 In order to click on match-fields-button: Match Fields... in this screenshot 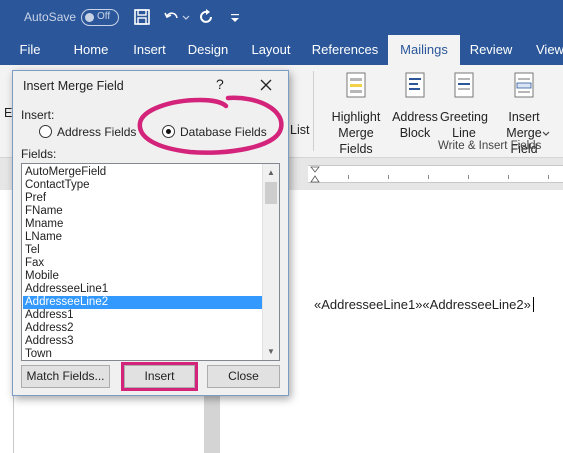, I will do `click(65, 376)`.